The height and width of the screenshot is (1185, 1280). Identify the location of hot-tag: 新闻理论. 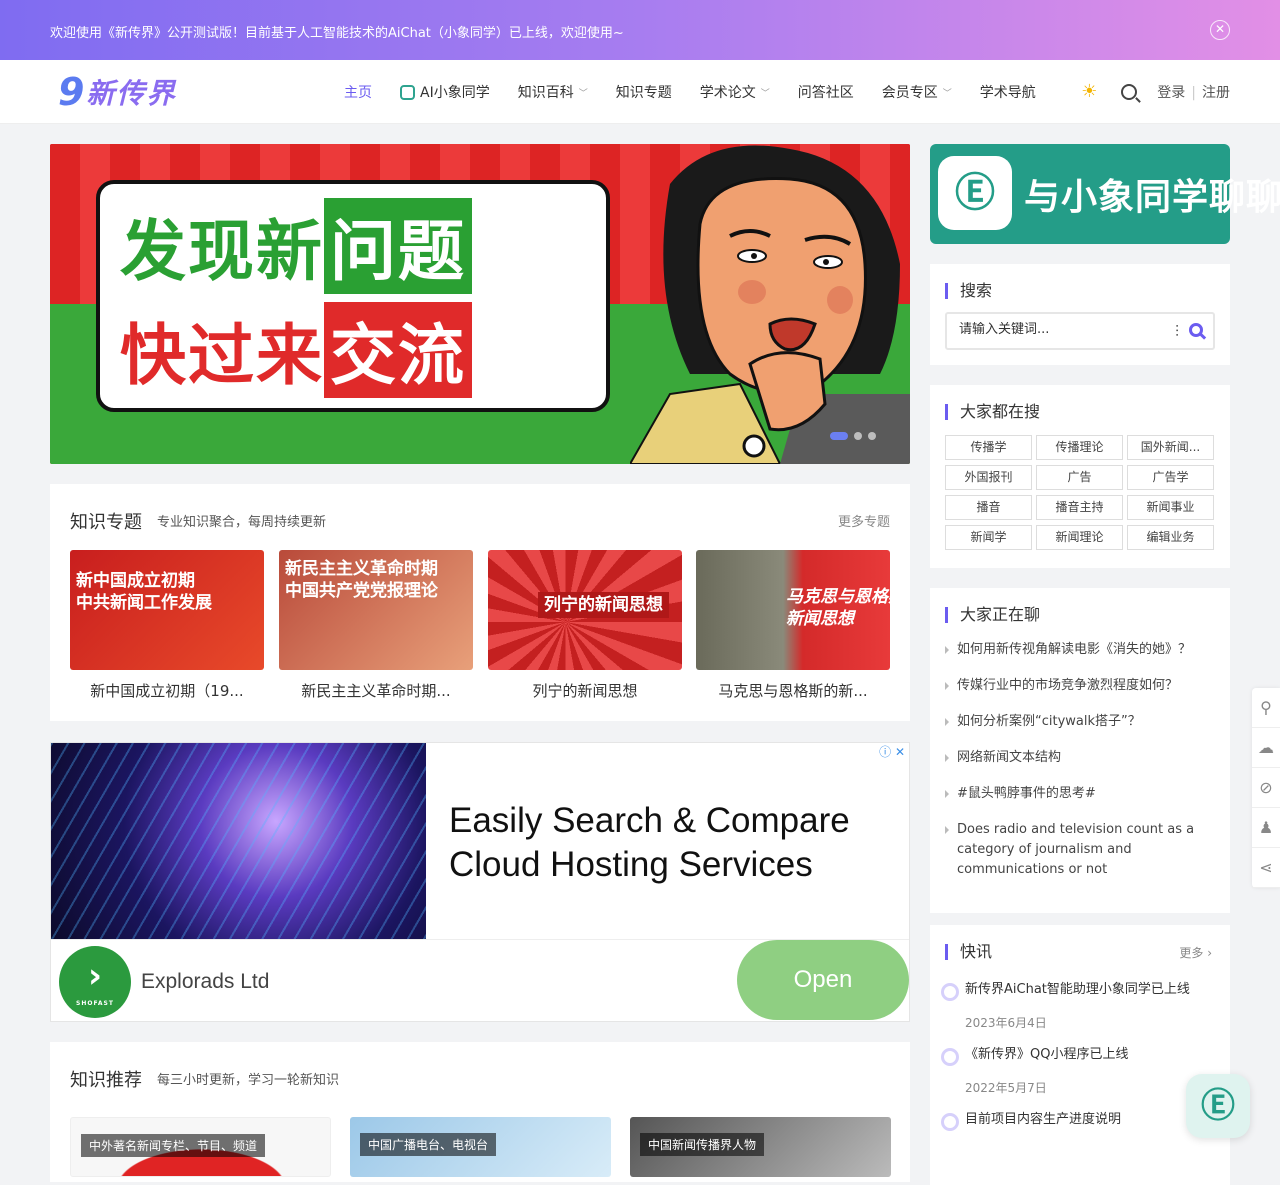
(1079, 537).